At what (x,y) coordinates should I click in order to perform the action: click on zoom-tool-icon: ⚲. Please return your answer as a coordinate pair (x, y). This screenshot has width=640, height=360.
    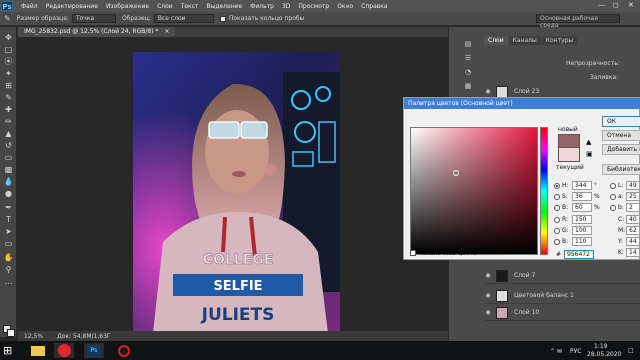
    Looking at the image, I should click on (8, 270).